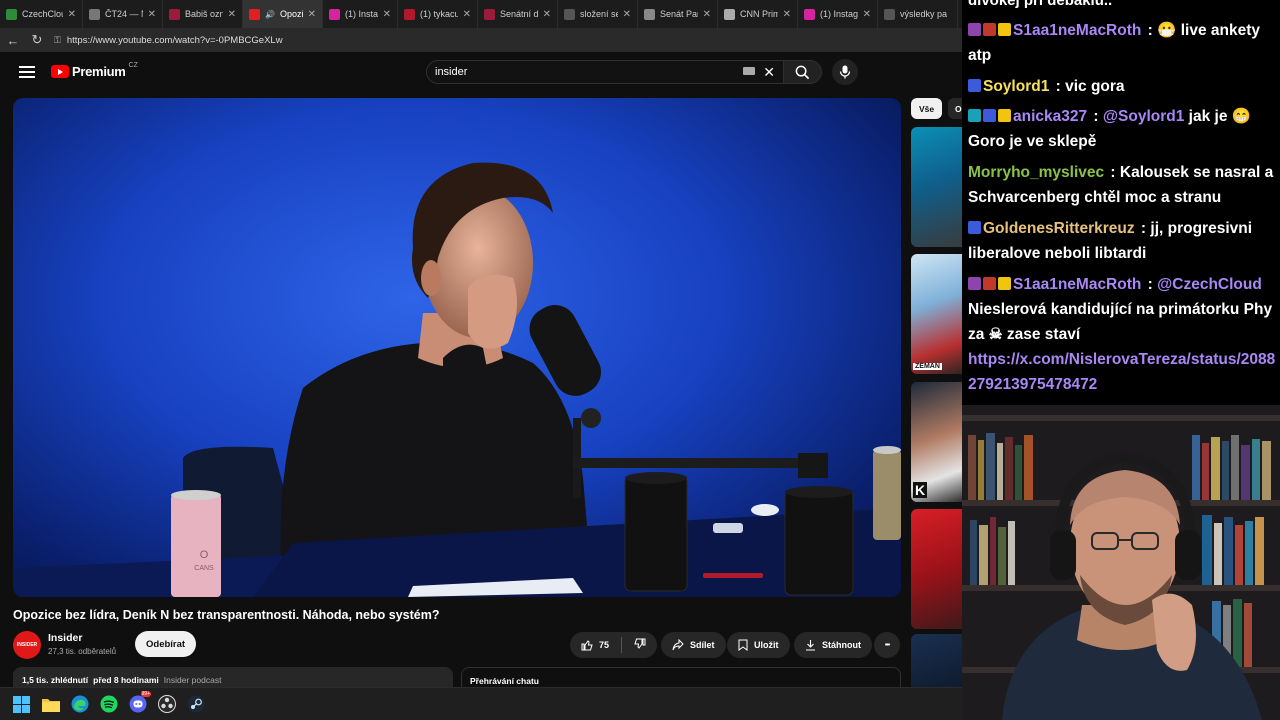  Describe the element at coordinates (204, 568) in the screenshot. I see `svg-text: CANS` at that location.